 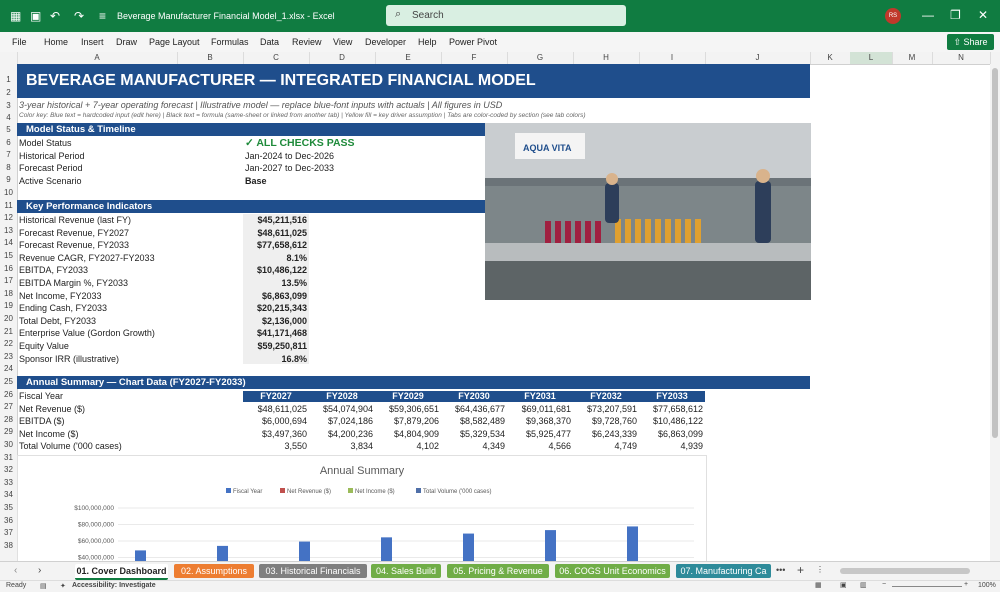 I want to click on column-header-selected: L, so click(x=871, y=58).